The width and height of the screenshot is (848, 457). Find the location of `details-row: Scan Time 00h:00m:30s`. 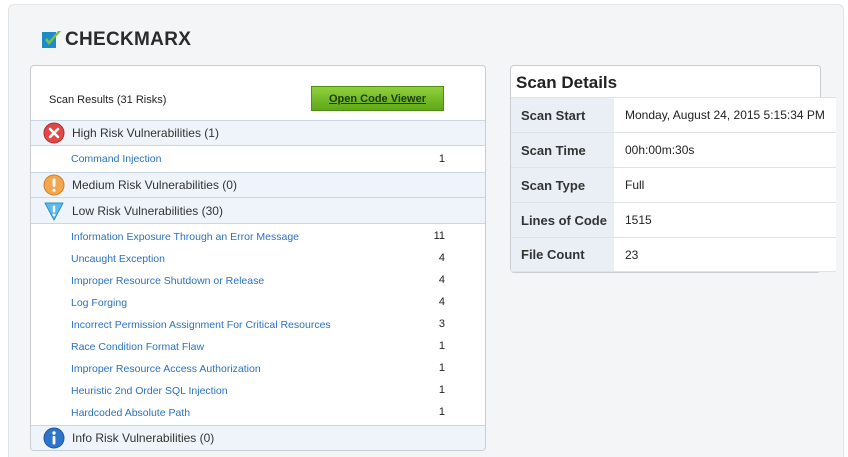

details-row: Scan Time 00h:00m:30s is located at coordinates (673, 149).